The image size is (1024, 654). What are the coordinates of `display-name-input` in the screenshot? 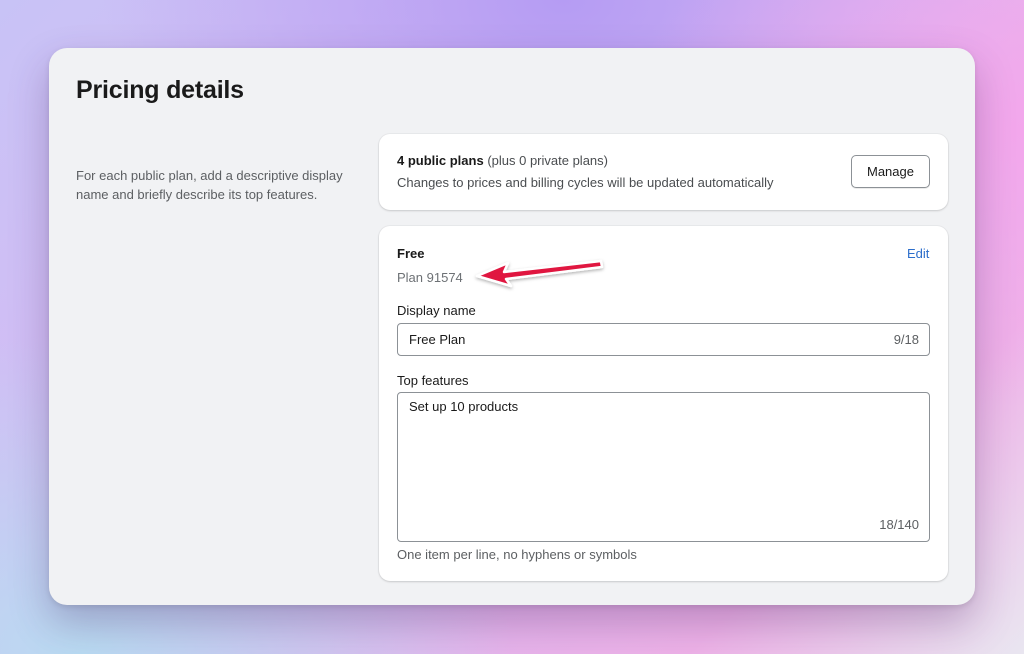 It's located at (638, 339).